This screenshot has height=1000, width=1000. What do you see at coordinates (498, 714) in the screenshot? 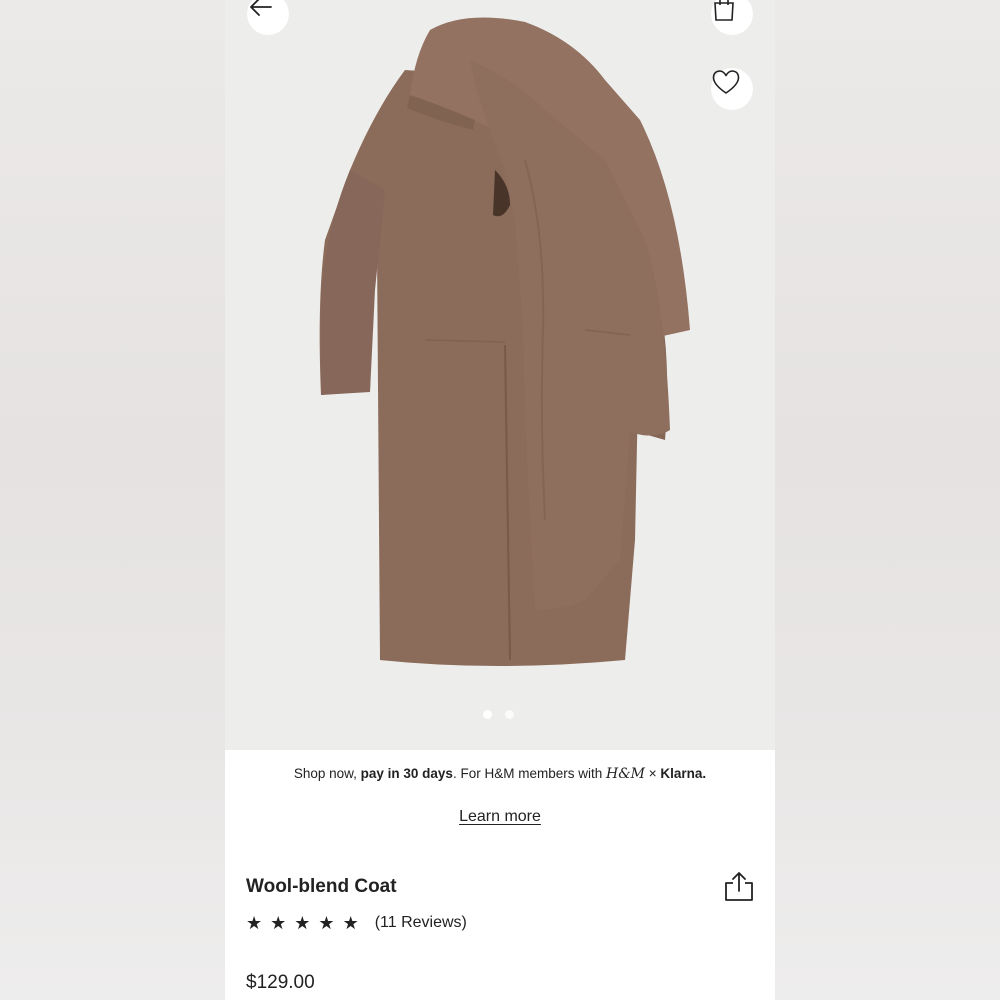
I see `carousel-indicator` at bounding box center [498, 714].